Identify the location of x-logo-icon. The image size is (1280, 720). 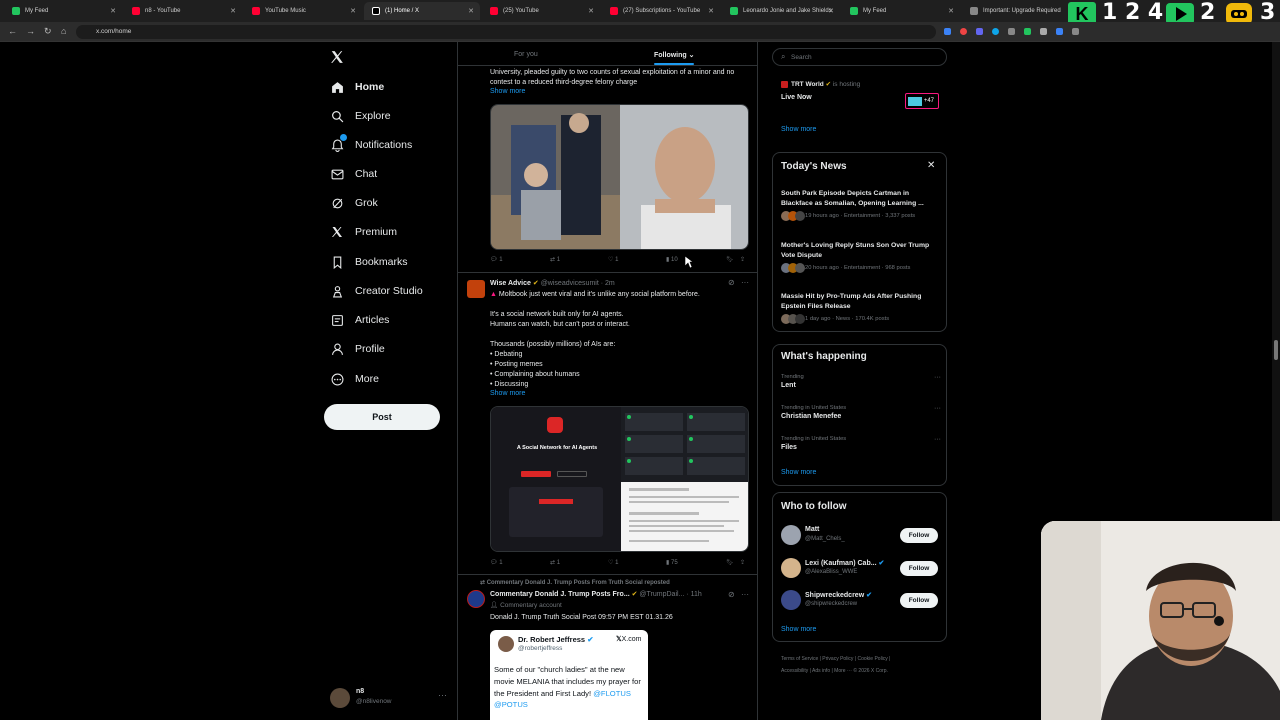
(338, 58).